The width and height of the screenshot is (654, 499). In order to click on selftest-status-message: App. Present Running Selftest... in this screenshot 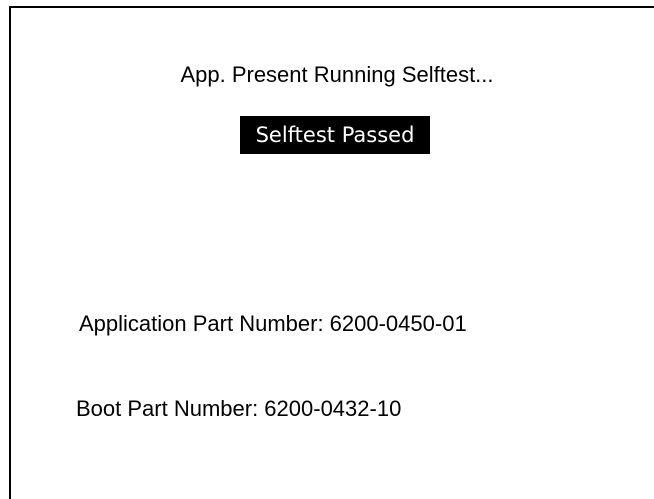, I will do `click(337, 74)`.